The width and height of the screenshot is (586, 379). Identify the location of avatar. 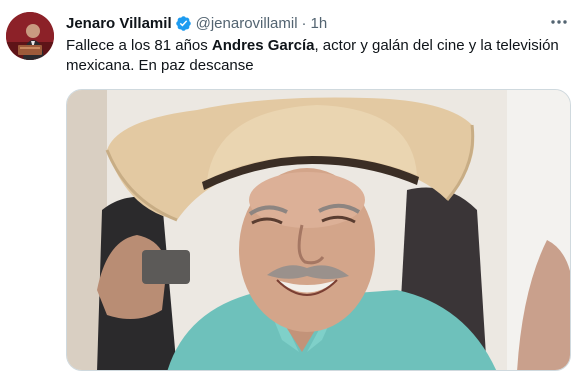
(30, 36).